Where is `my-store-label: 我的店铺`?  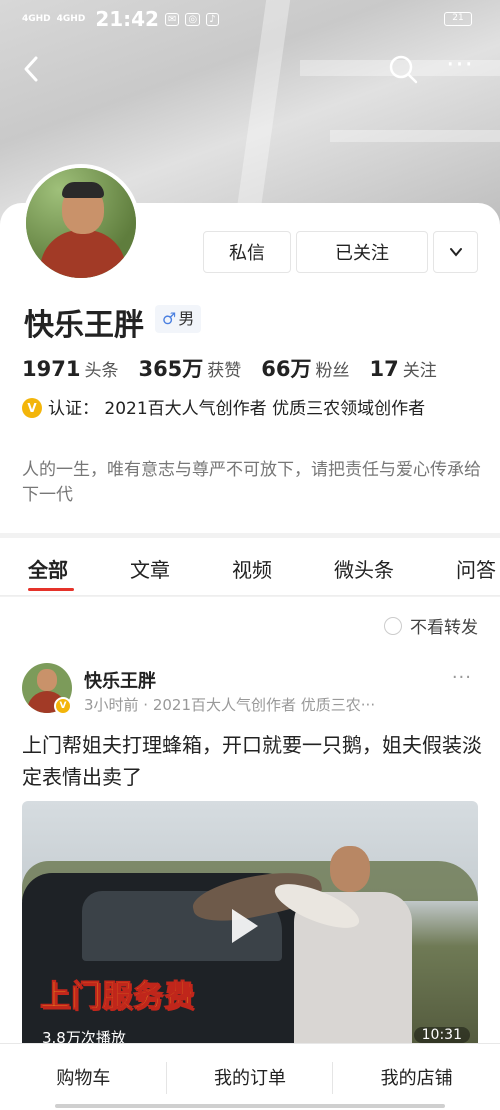 my-store-label: 我的店铺 is located at coordinates (416, 1078).